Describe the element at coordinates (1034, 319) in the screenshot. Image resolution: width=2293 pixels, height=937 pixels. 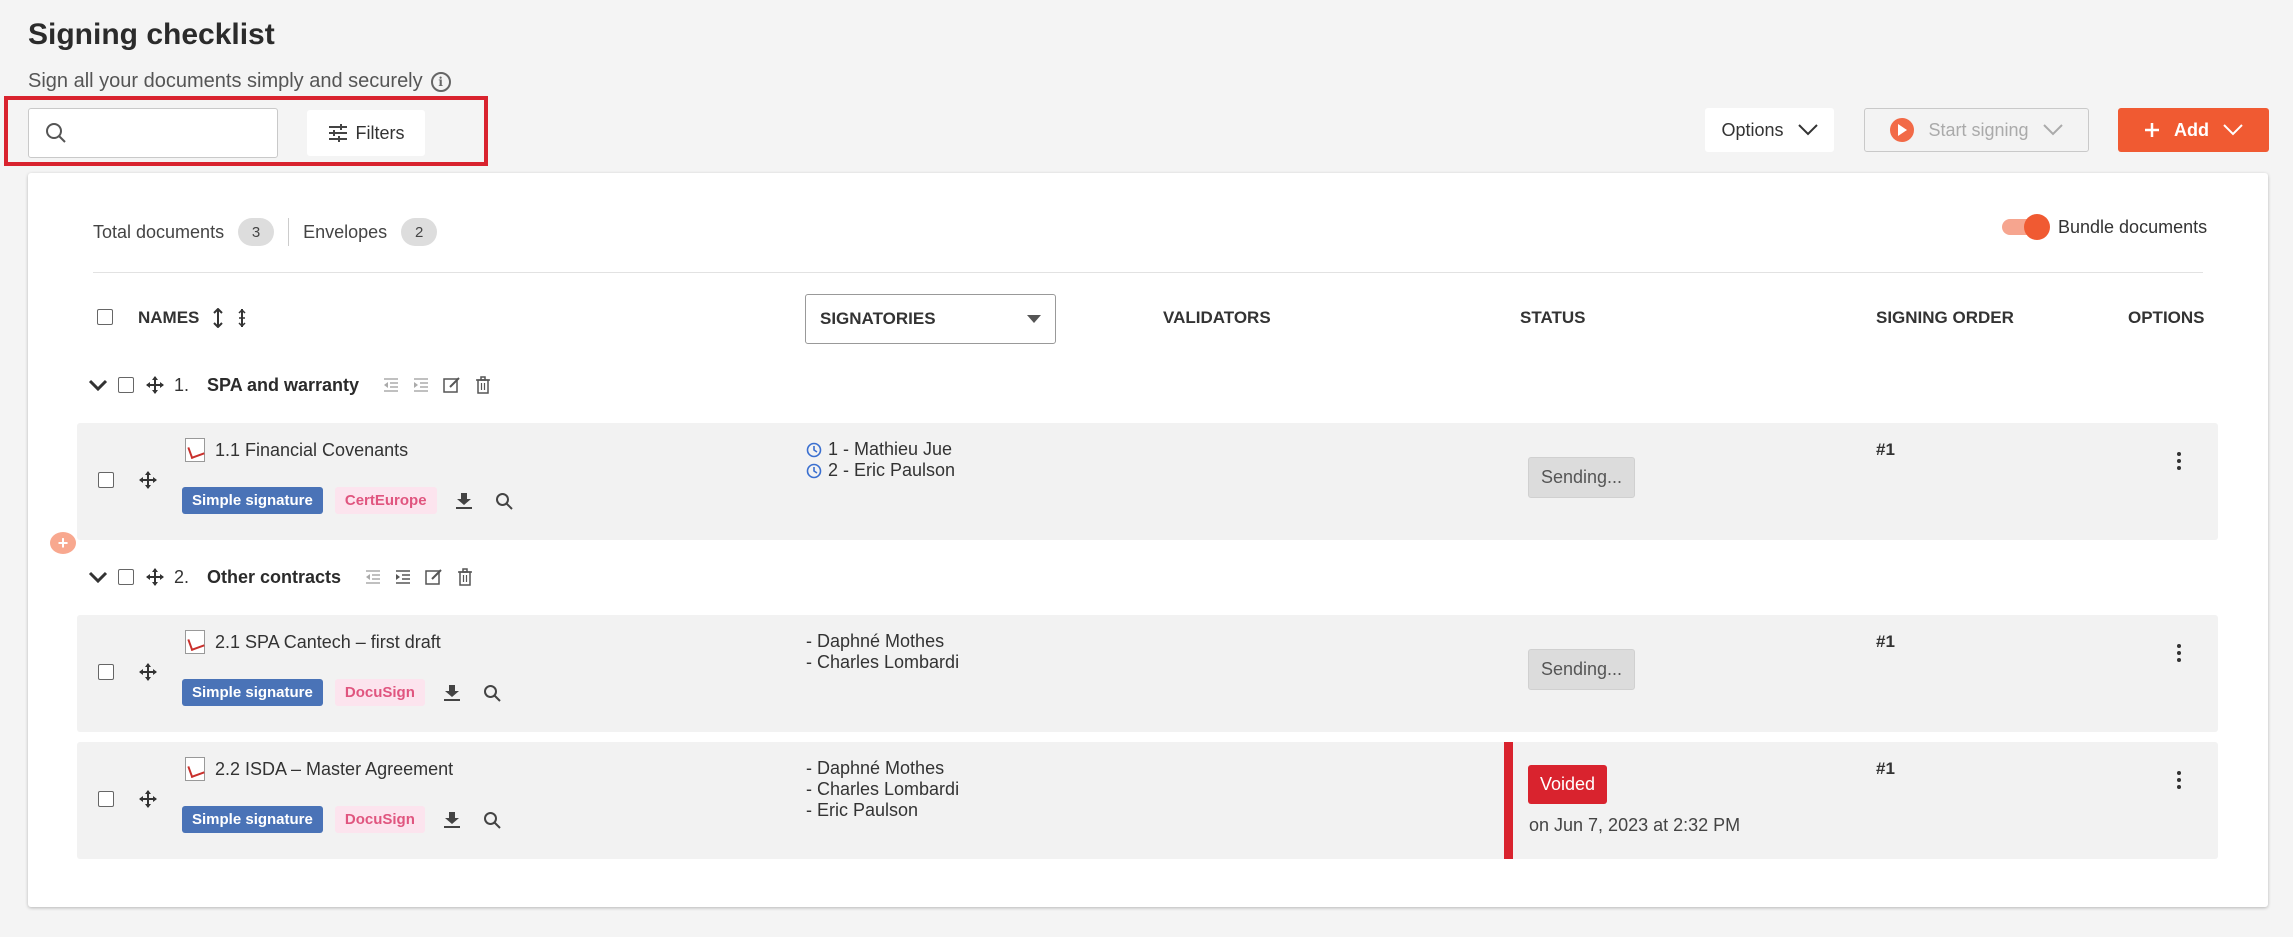
I see `caret-down-icon` at that location.